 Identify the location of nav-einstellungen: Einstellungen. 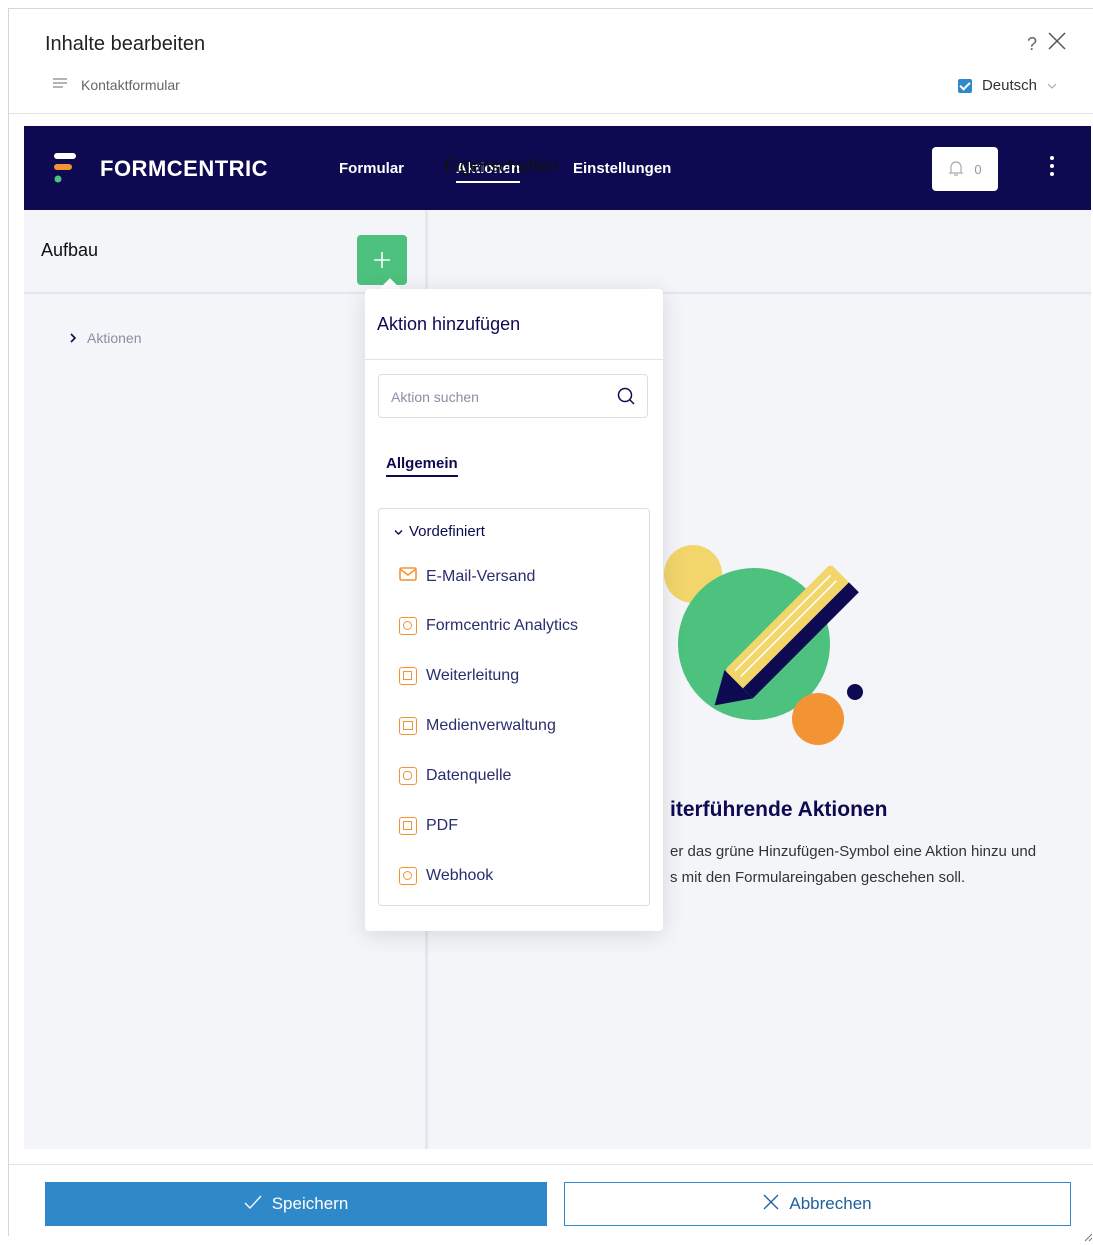
(622, 168).